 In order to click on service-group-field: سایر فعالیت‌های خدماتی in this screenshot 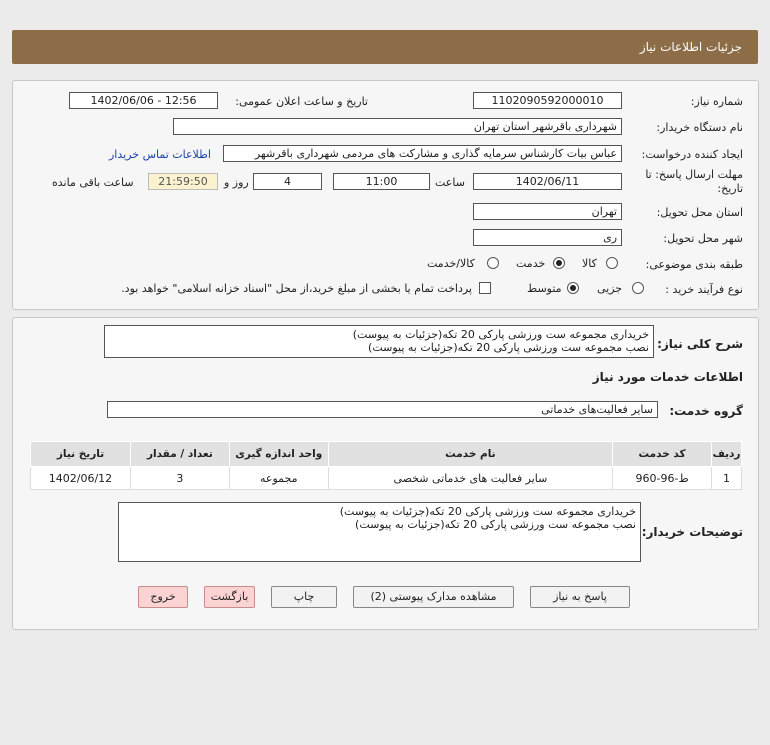, I will do `click(382, 409)`.